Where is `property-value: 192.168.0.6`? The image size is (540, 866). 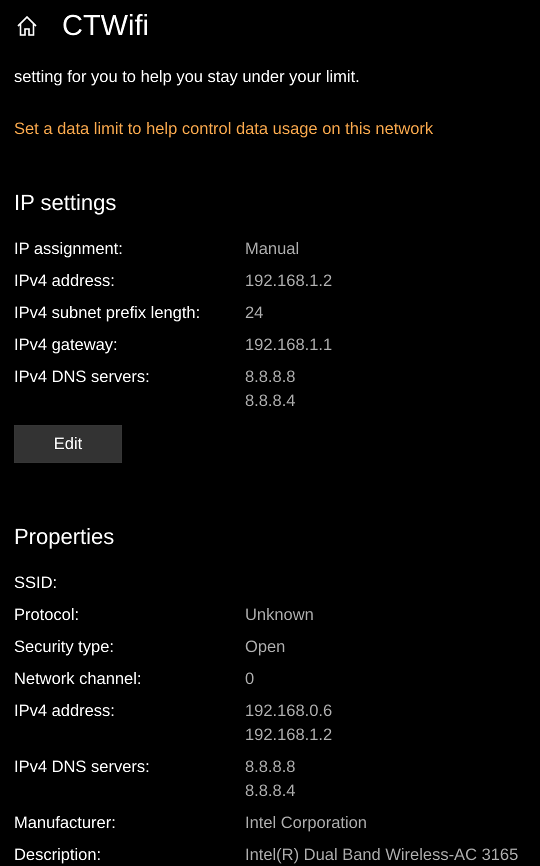 property-value: 192.168.0.6 is located at coordinates (288, 711).